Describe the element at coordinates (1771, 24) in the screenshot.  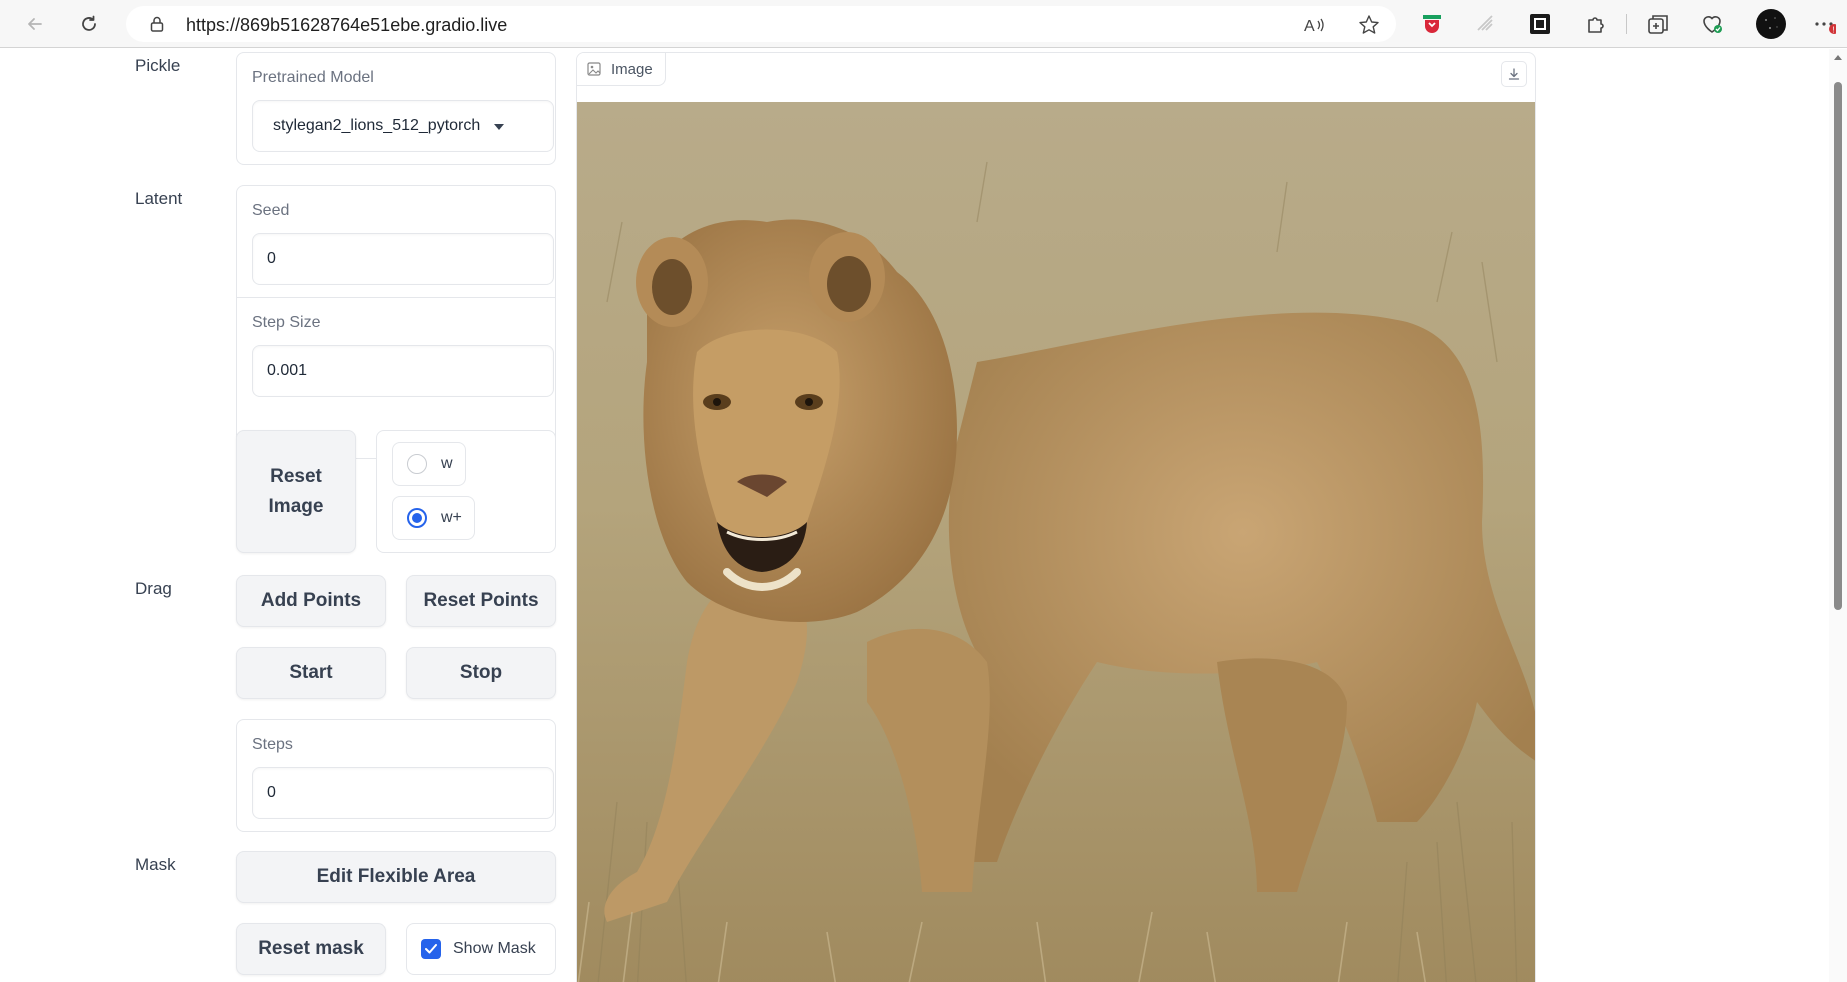
I see `profile-avatar-icon` at that location.